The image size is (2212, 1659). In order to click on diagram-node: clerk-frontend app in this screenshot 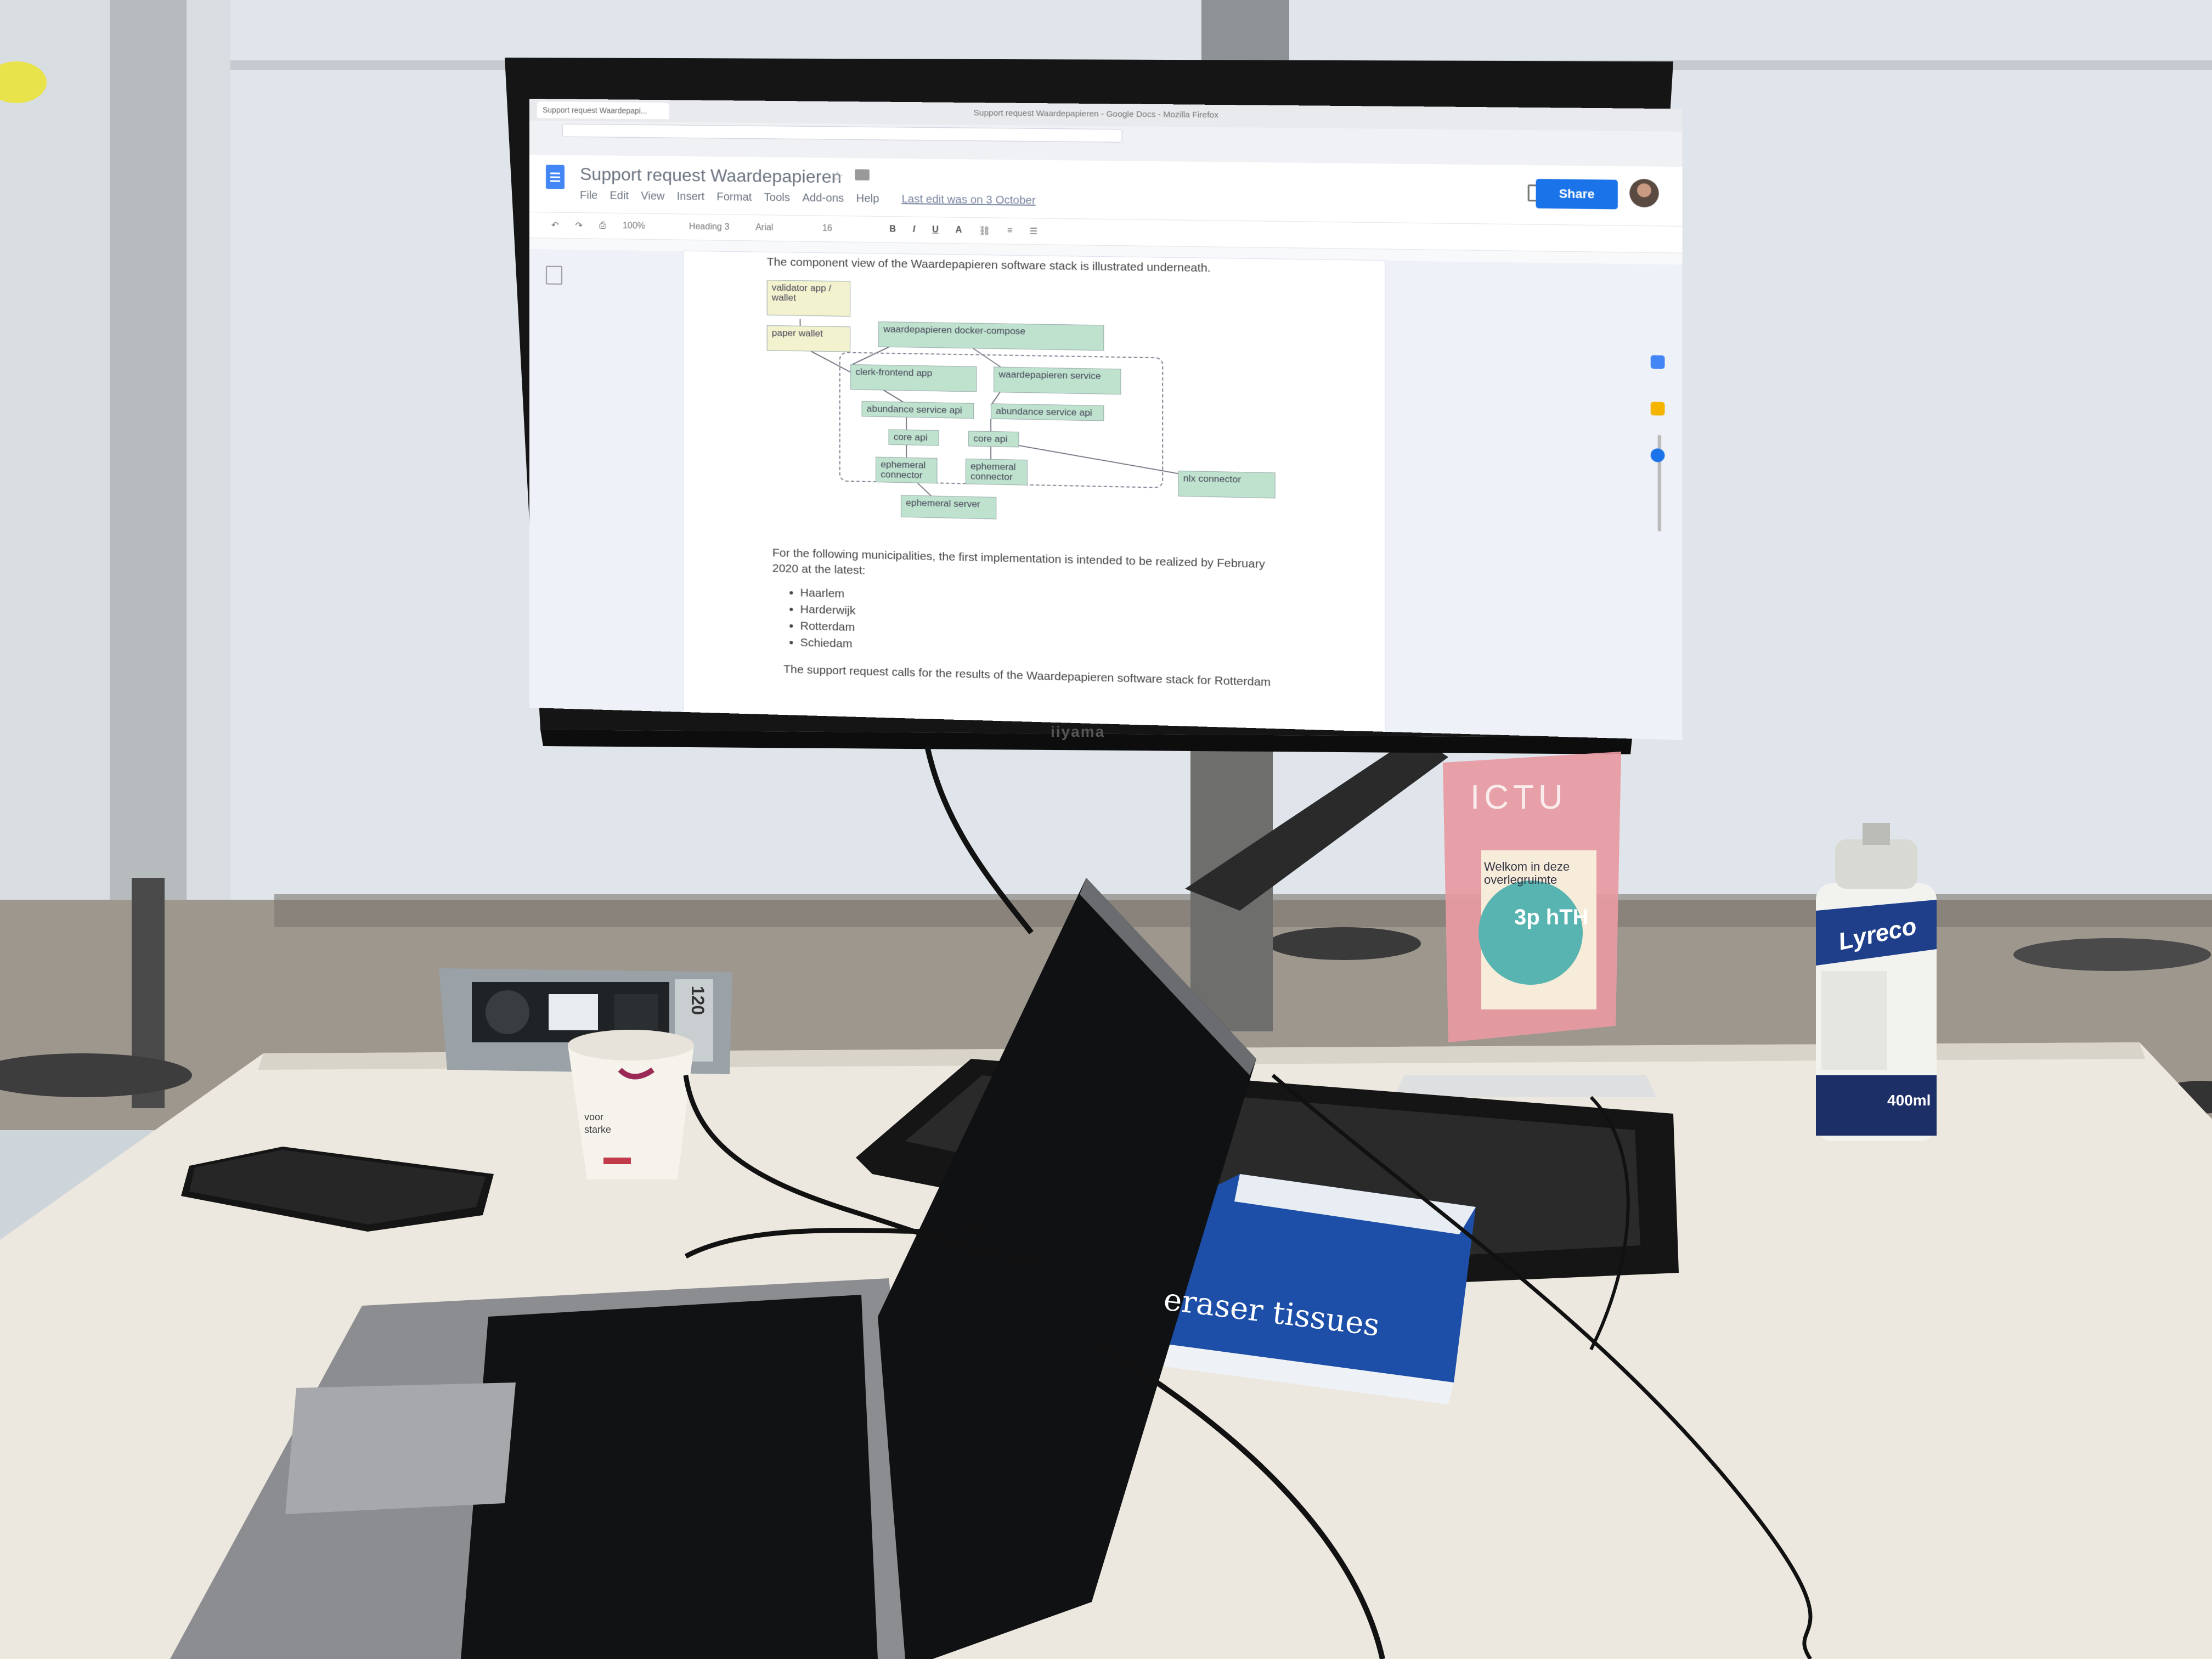, I will do `click(914, 378)`.